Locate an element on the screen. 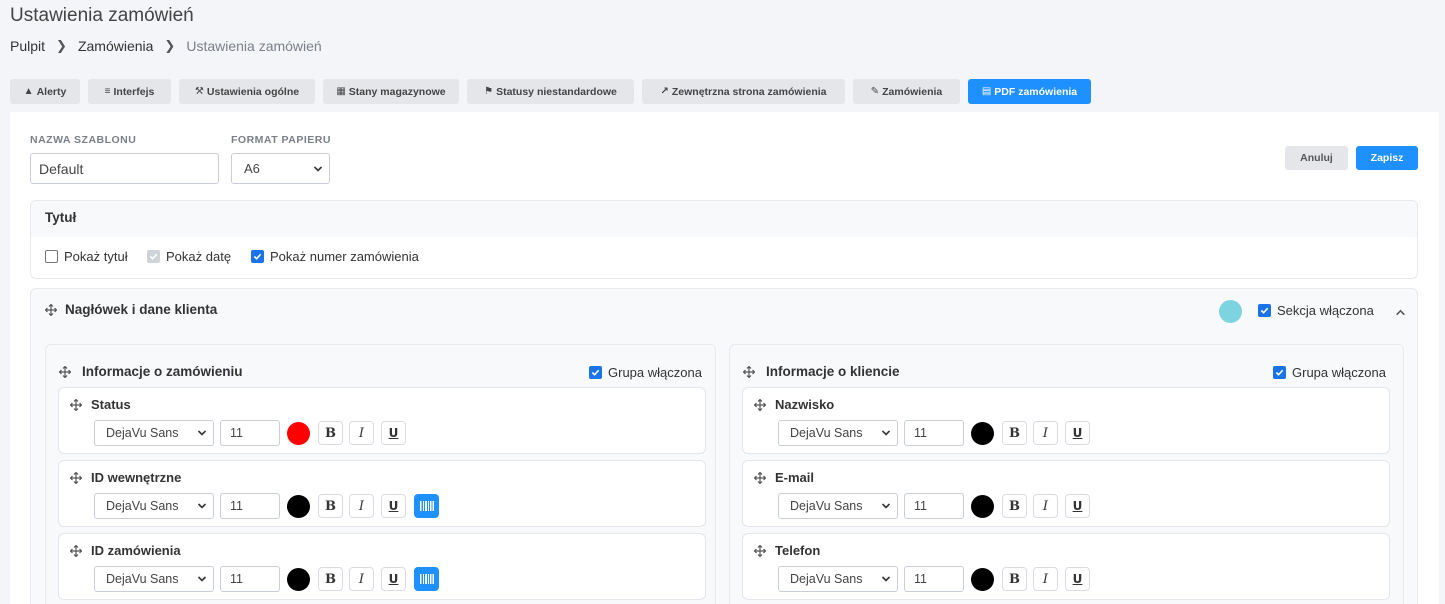 The height and width of the screenshot is (604, 1445). tab-stany-magazynowe: ▦ Stany magazynowe is located at coordinates (391, 91).